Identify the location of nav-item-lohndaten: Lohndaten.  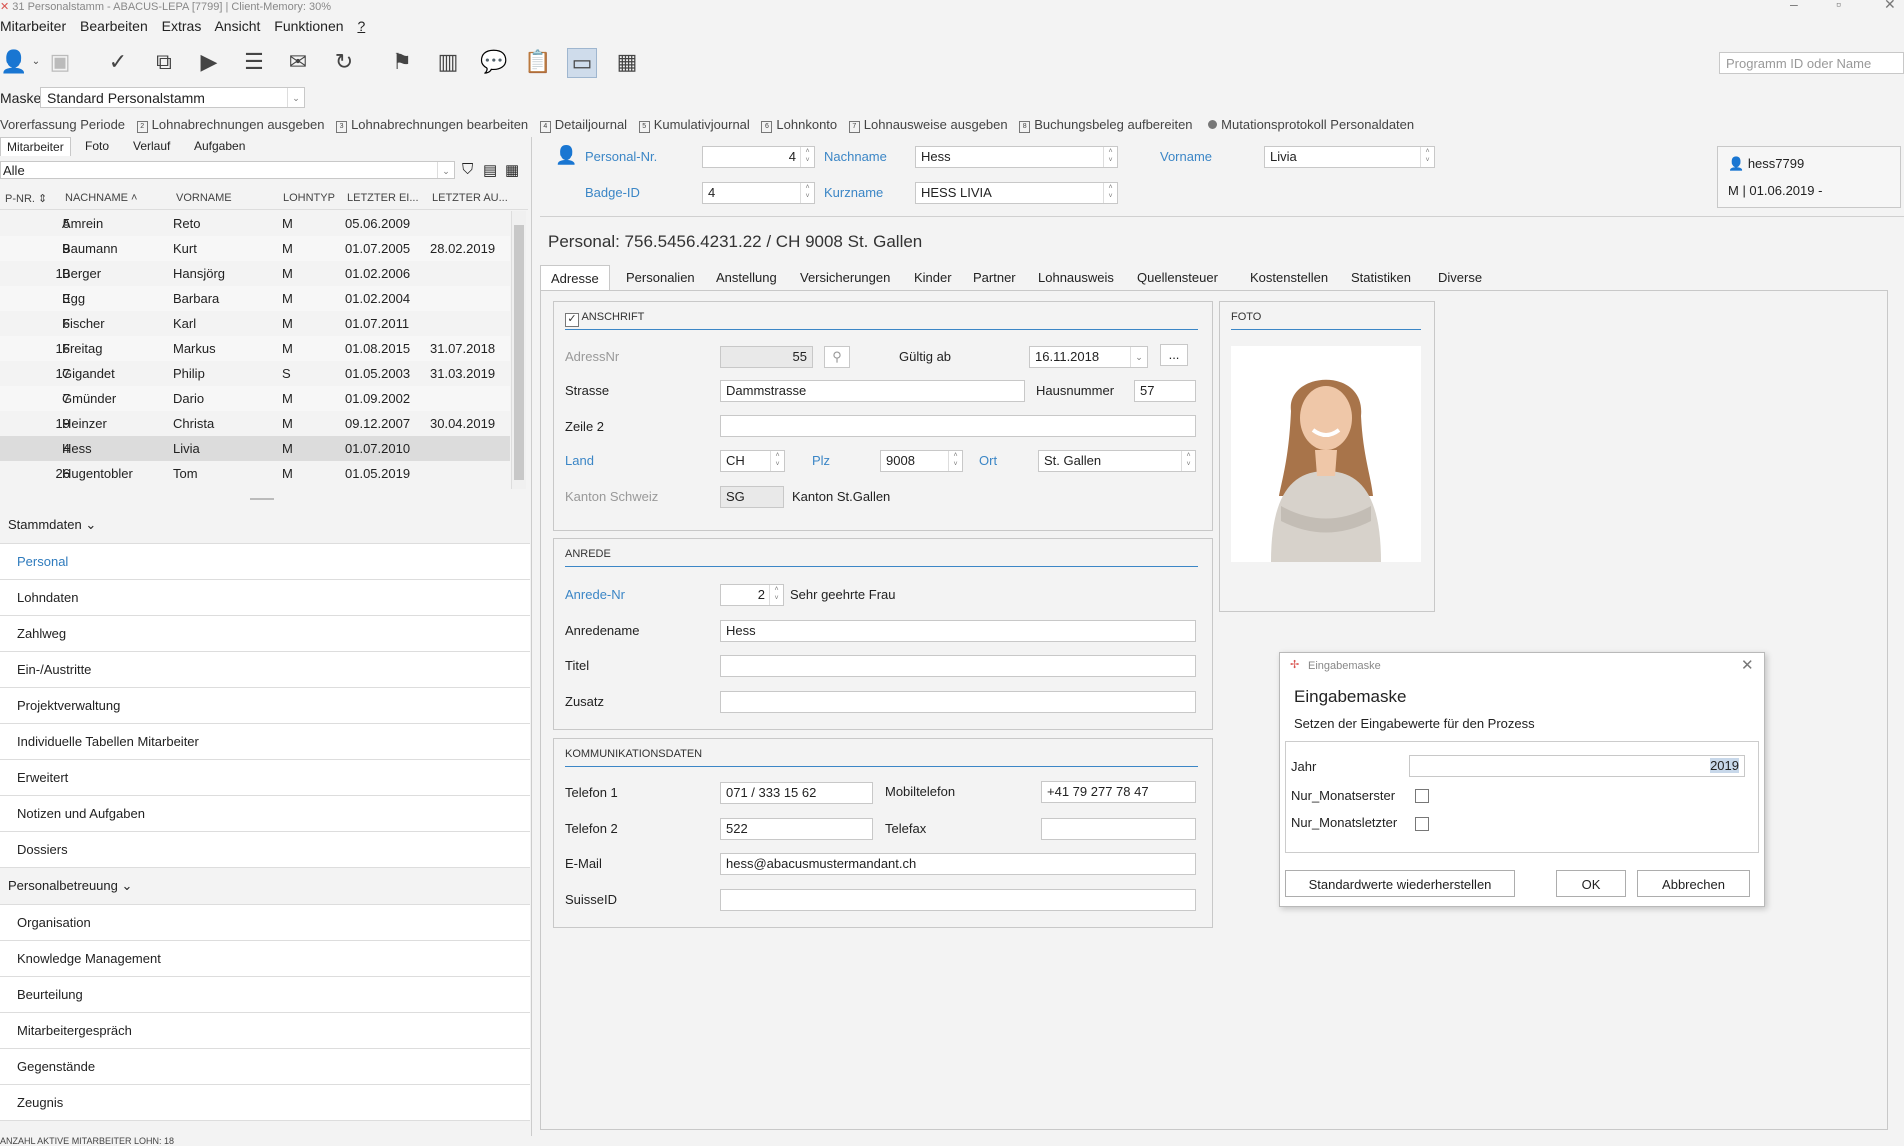
(265, 598).